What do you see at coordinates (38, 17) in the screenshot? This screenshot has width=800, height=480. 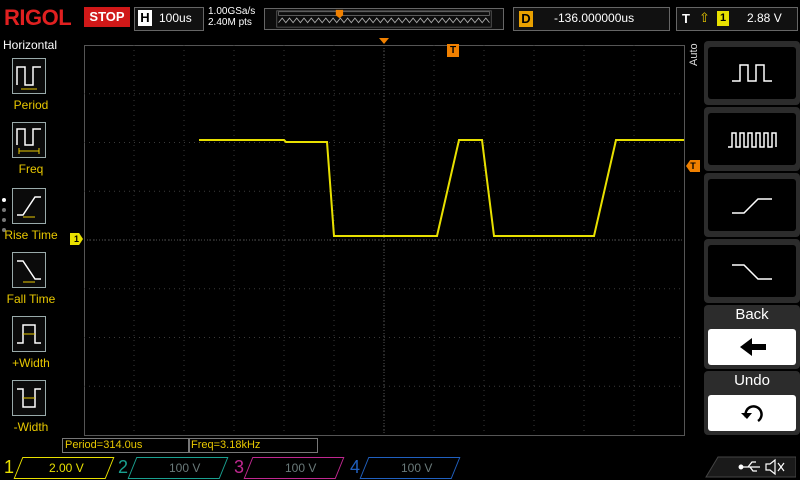 I see `rigol-logo: RIGOL` at bounding box center [38, 17].